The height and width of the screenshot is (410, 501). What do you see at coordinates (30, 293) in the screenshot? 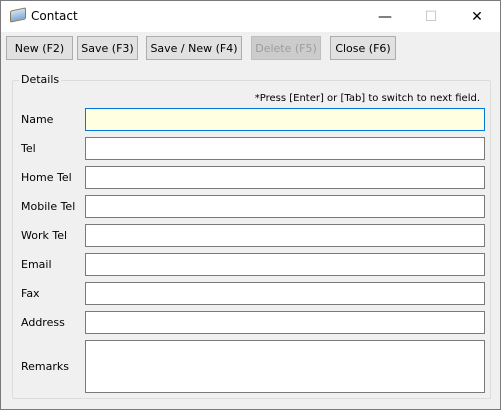
I see `fax-label: Fax` at bounding box center [30, 293].